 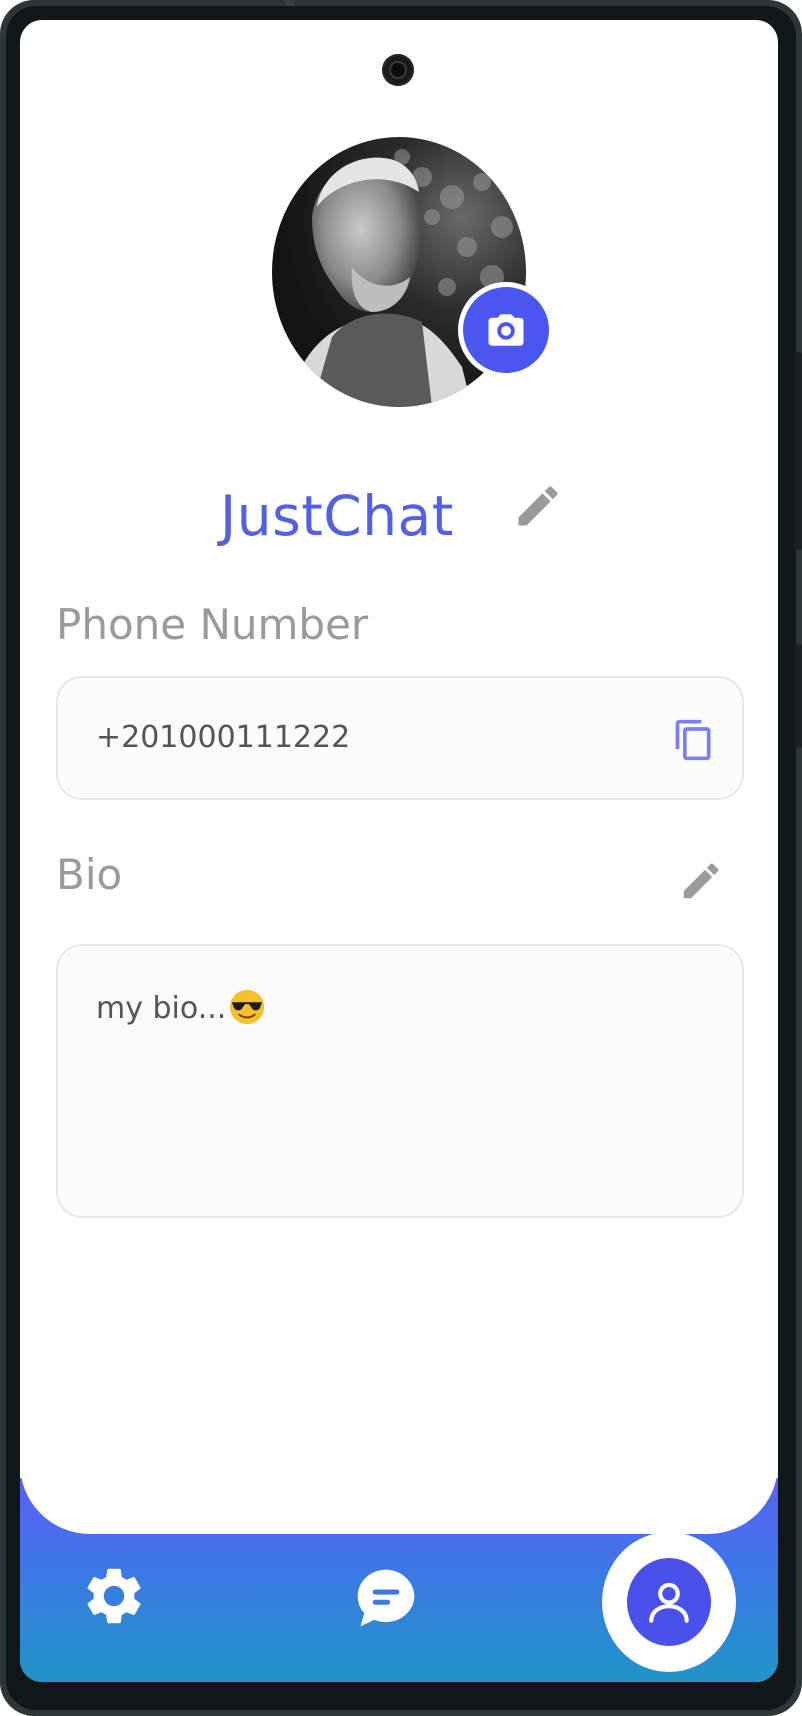 I want to click on gear-icon, so click(x=114, y=1596).